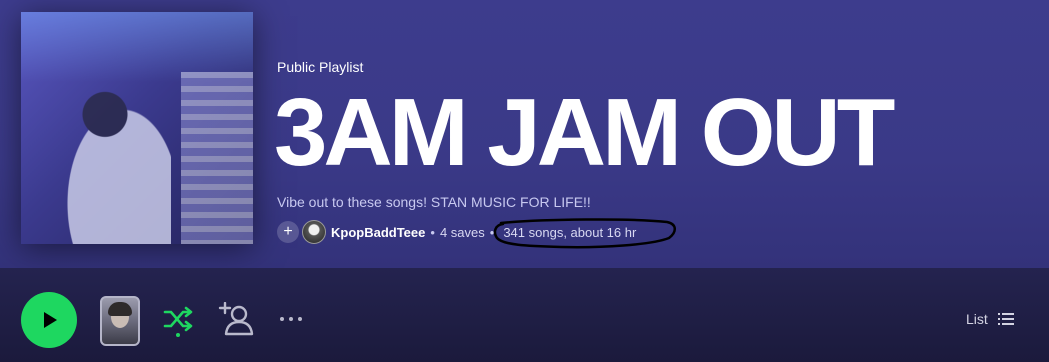 The width and height of the screenshot is (1049, 362). I want to click on follow-button, so click(236, 321).